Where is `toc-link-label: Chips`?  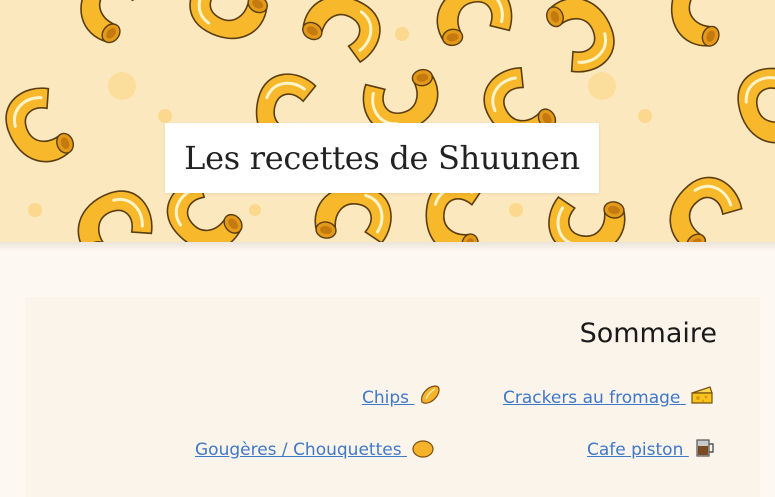 toc-link-label: Chips is located at coordinates (386, 398).